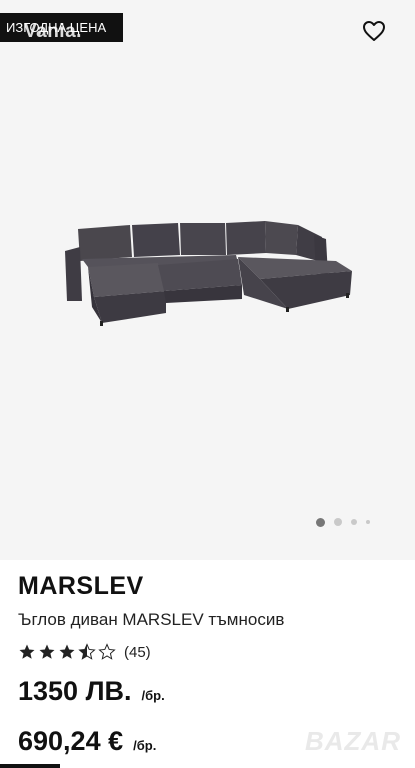  Describe the element at coordinates (208, 273) in the screenshot. I see `sofa-product-image` at that location.